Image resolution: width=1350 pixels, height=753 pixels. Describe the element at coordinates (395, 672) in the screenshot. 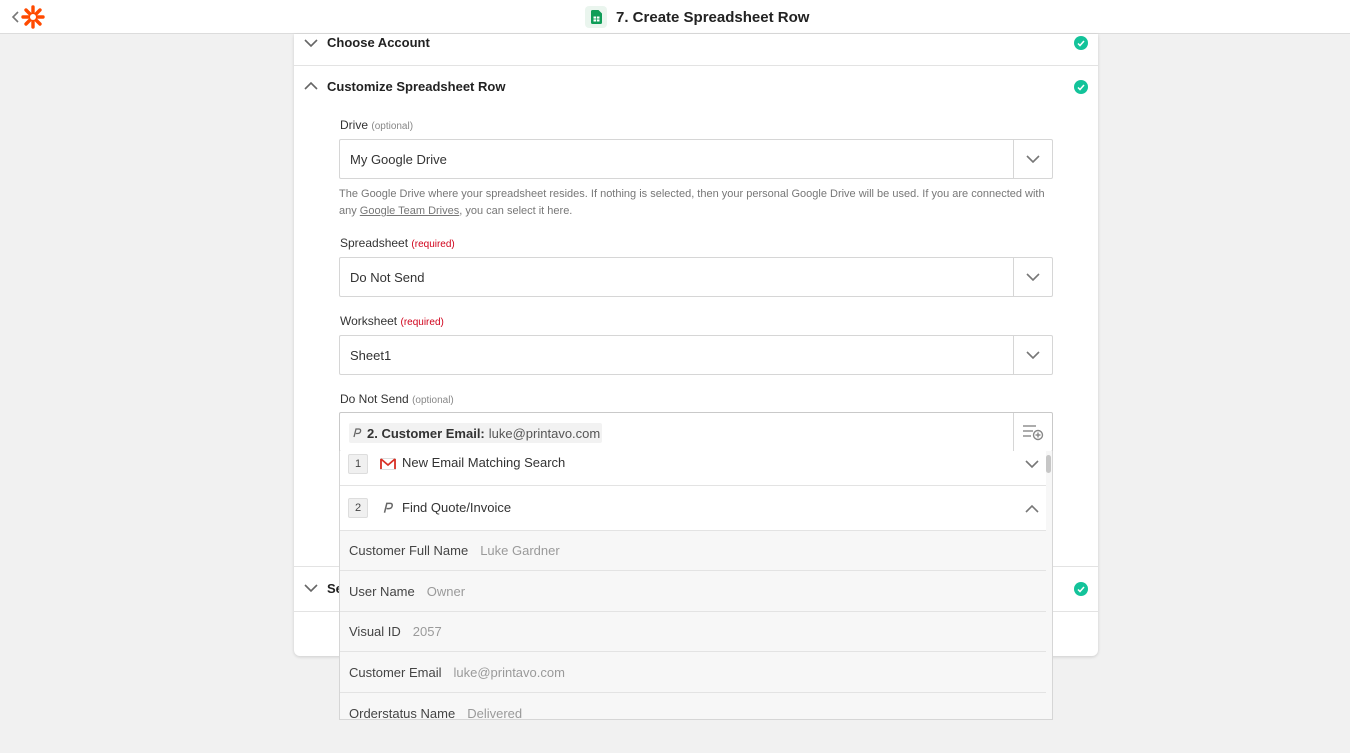

I see `option-key: Customer Email` at that location.